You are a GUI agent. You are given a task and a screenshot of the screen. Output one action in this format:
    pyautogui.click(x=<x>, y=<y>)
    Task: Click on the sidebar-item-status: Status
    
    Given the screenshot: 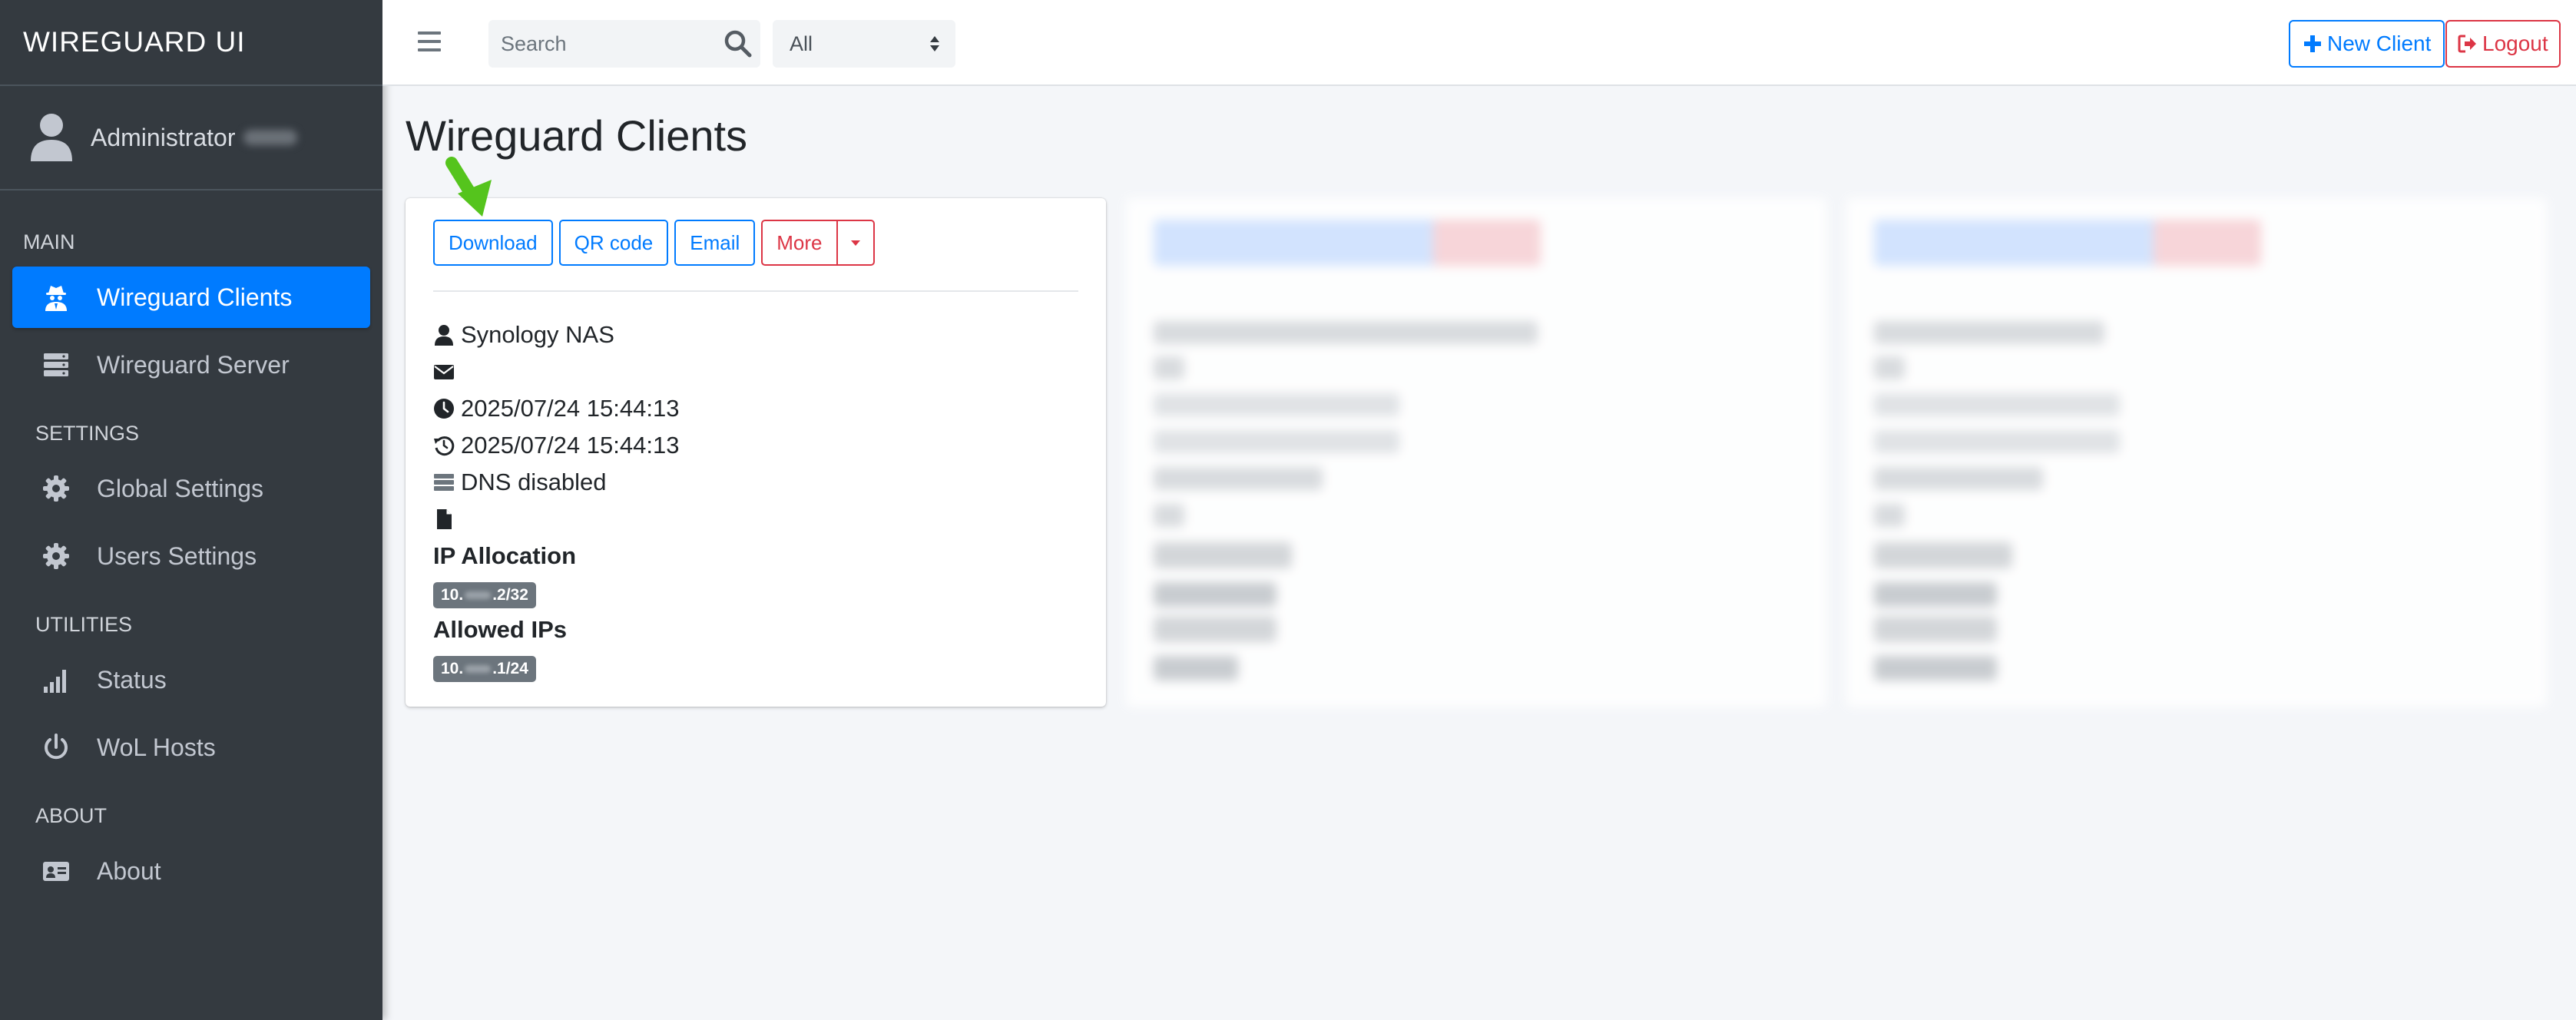 What is the action you would take?
    pyautogui.click(x=191, y=679)
    